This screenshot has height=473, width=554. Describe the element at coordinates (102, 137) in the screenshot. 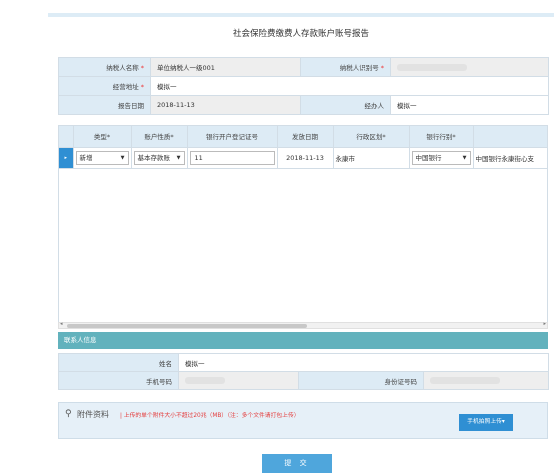

I see `grid-header-type: 类型*` at that location.